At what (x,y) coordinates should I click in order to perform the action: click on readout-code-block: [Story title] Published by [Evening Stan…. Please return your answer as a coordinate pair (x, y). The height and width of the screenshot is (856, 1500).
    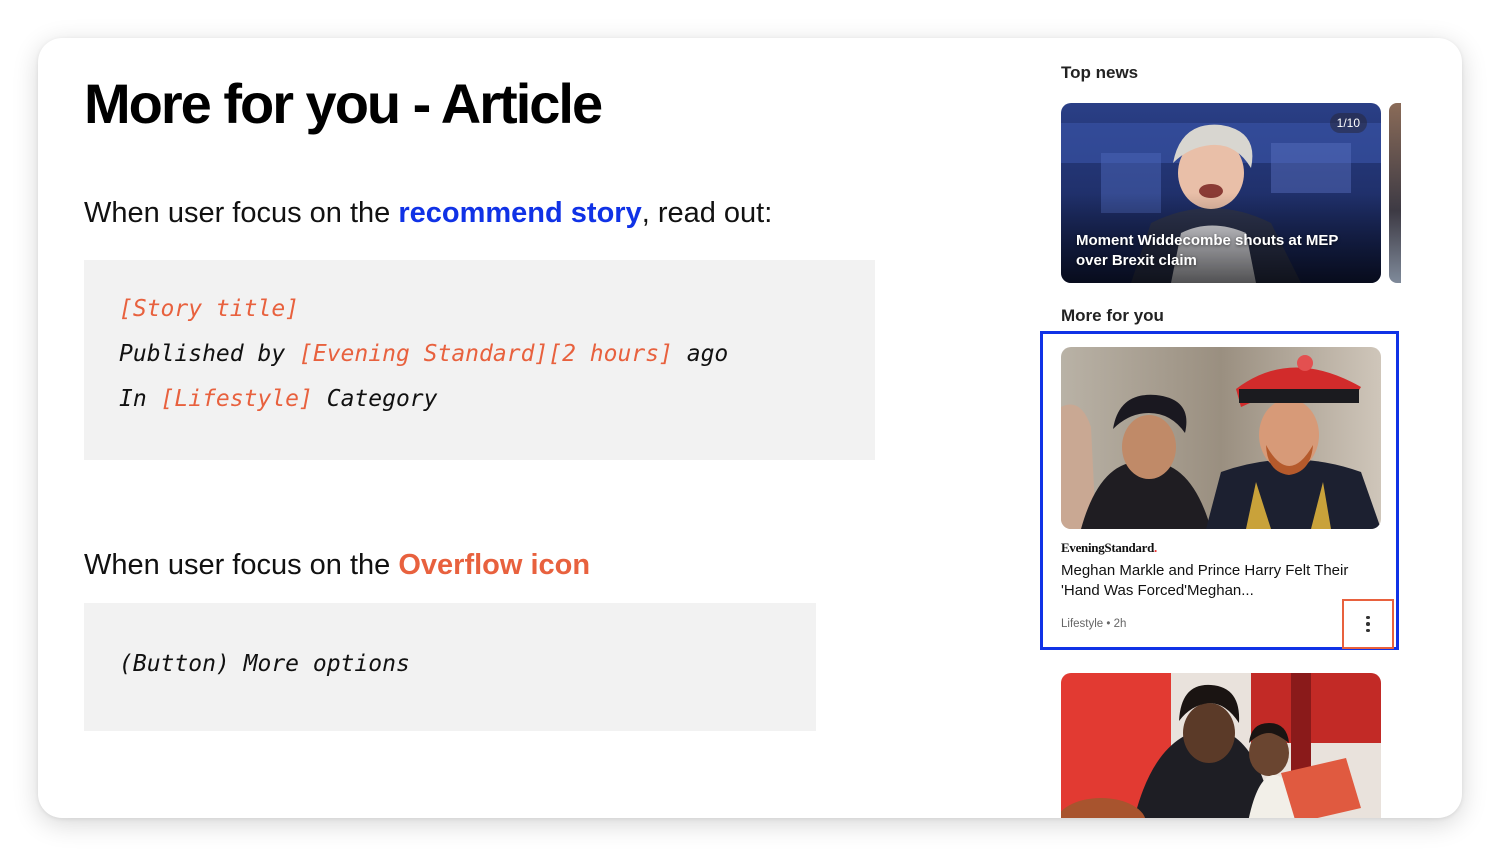
    Looking at the image, I should click on (479, 360).